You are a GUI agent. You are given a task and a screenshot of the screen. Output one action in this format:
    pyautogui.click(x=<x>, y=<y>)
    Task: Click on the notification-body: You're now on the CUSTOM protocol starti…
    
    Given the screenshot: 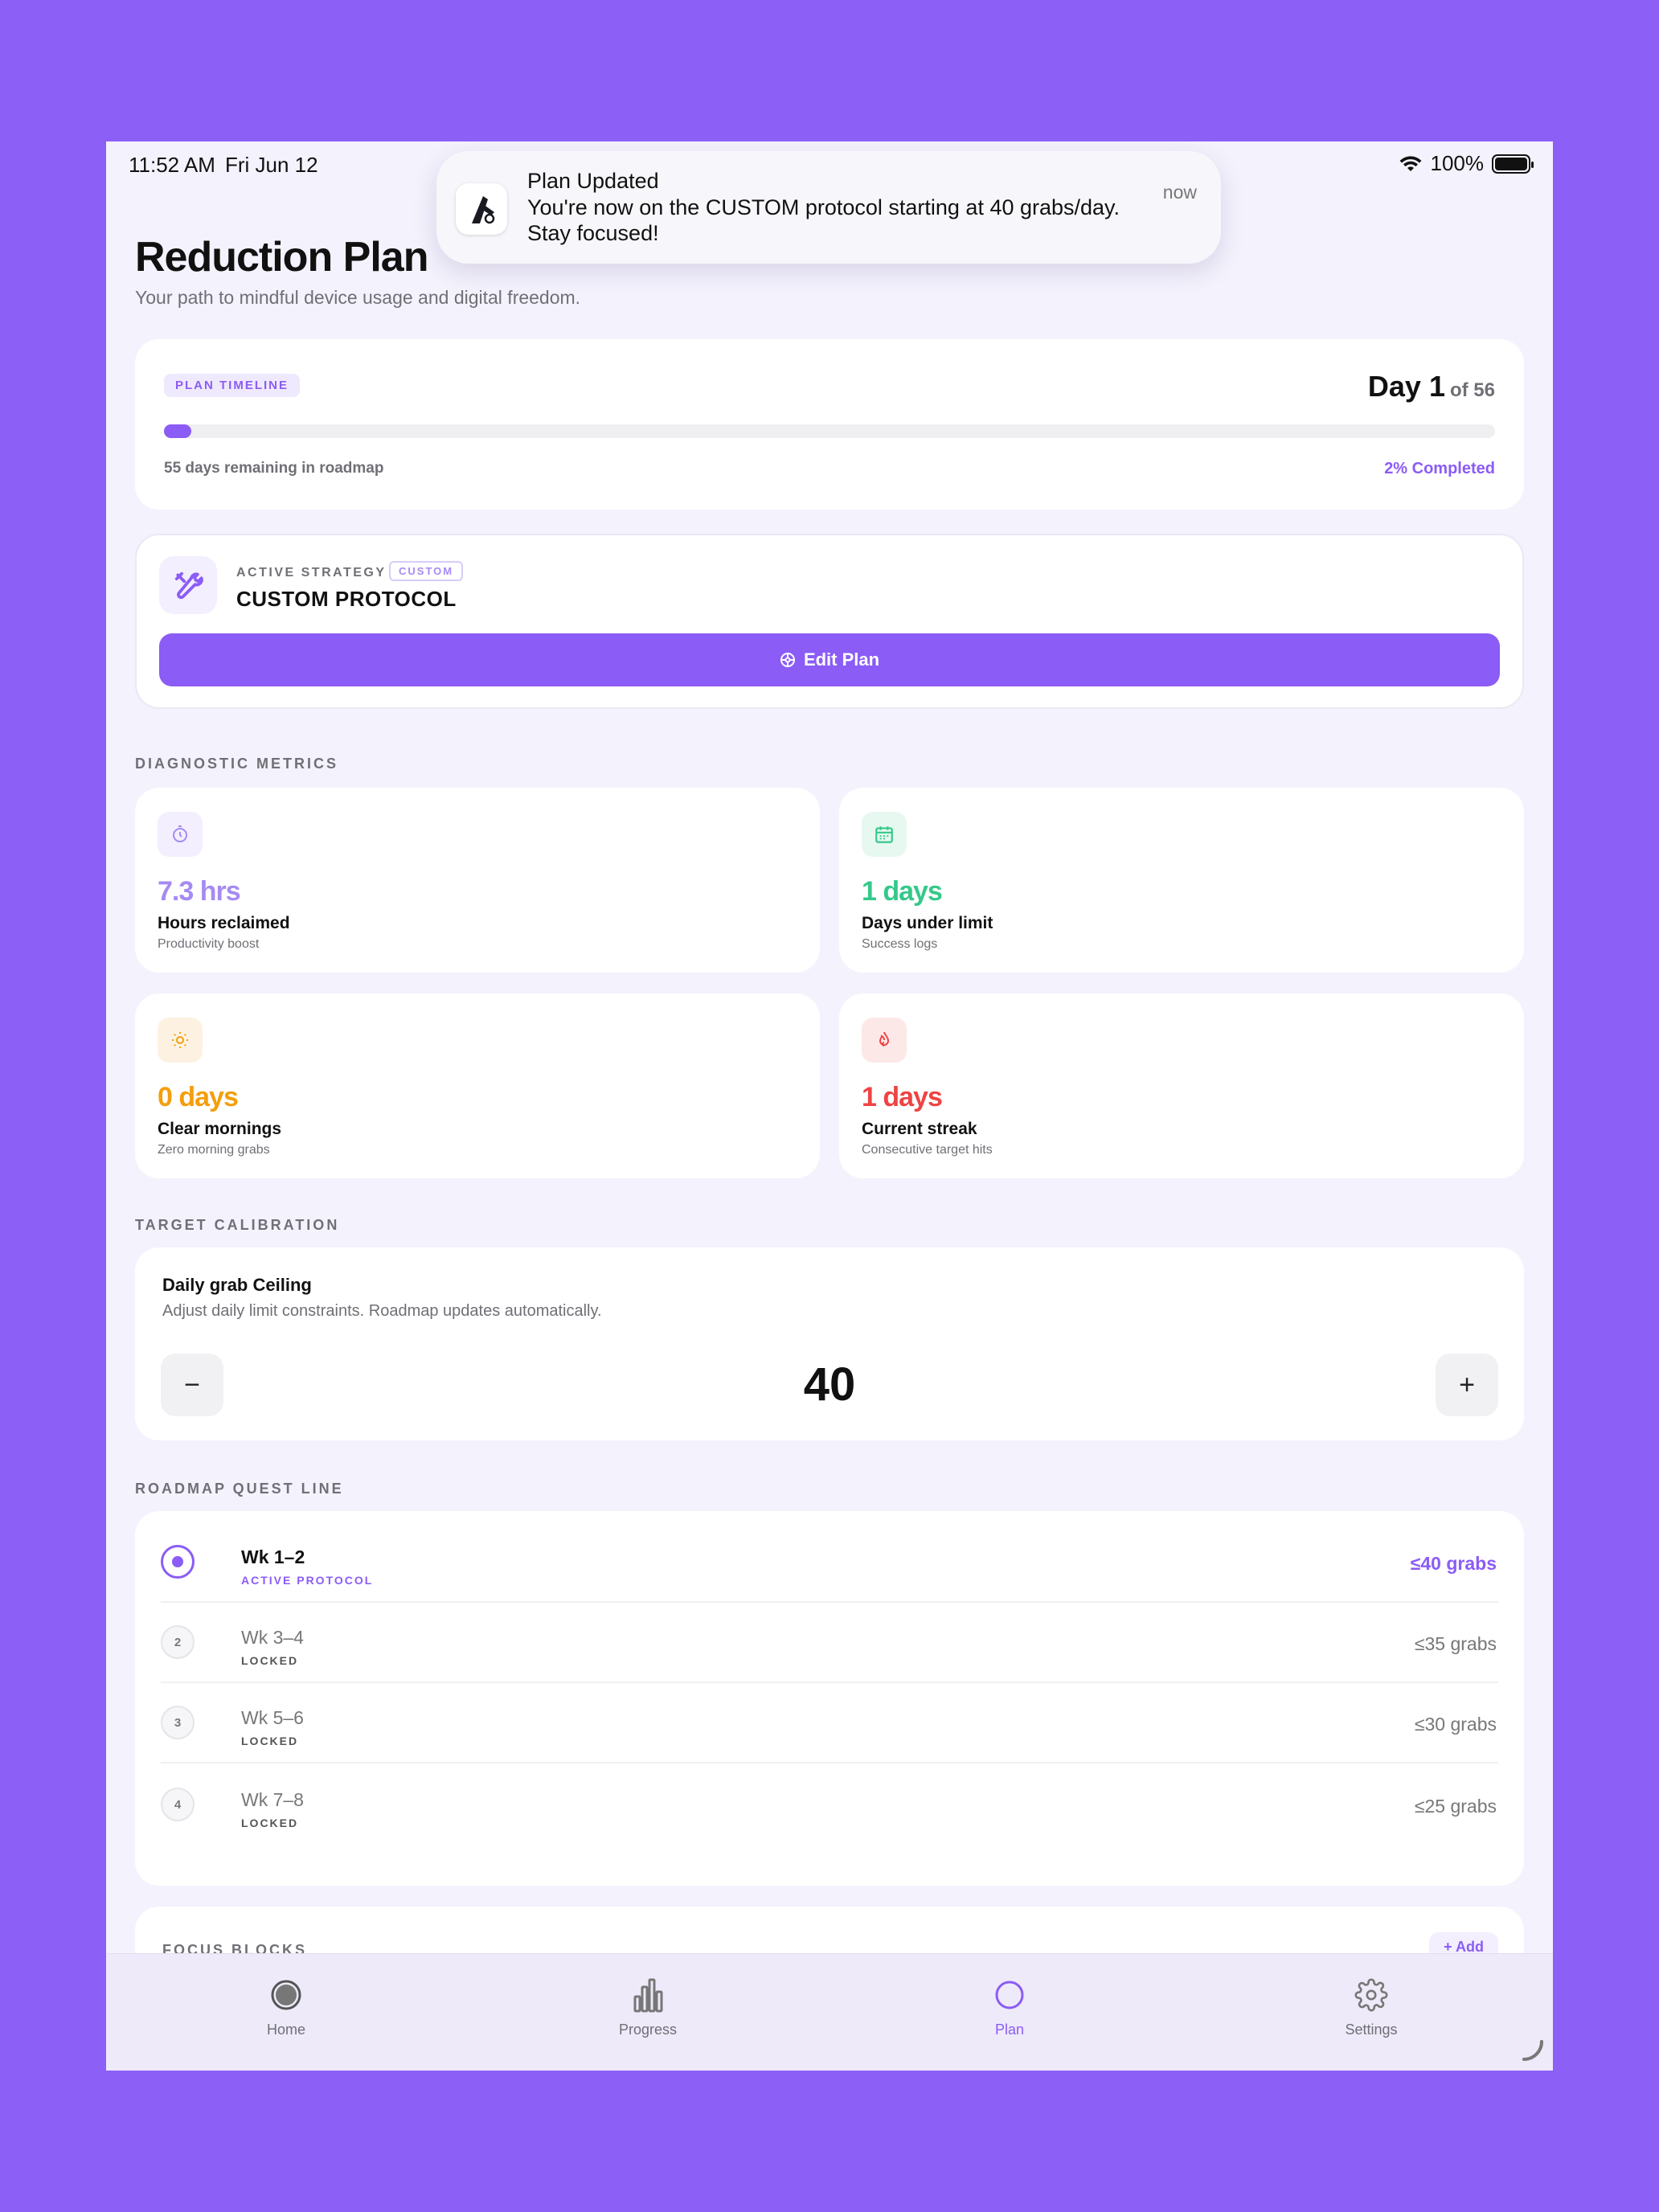 What is the action you would take?
    pyautogui.click(x=823, y=220)
    